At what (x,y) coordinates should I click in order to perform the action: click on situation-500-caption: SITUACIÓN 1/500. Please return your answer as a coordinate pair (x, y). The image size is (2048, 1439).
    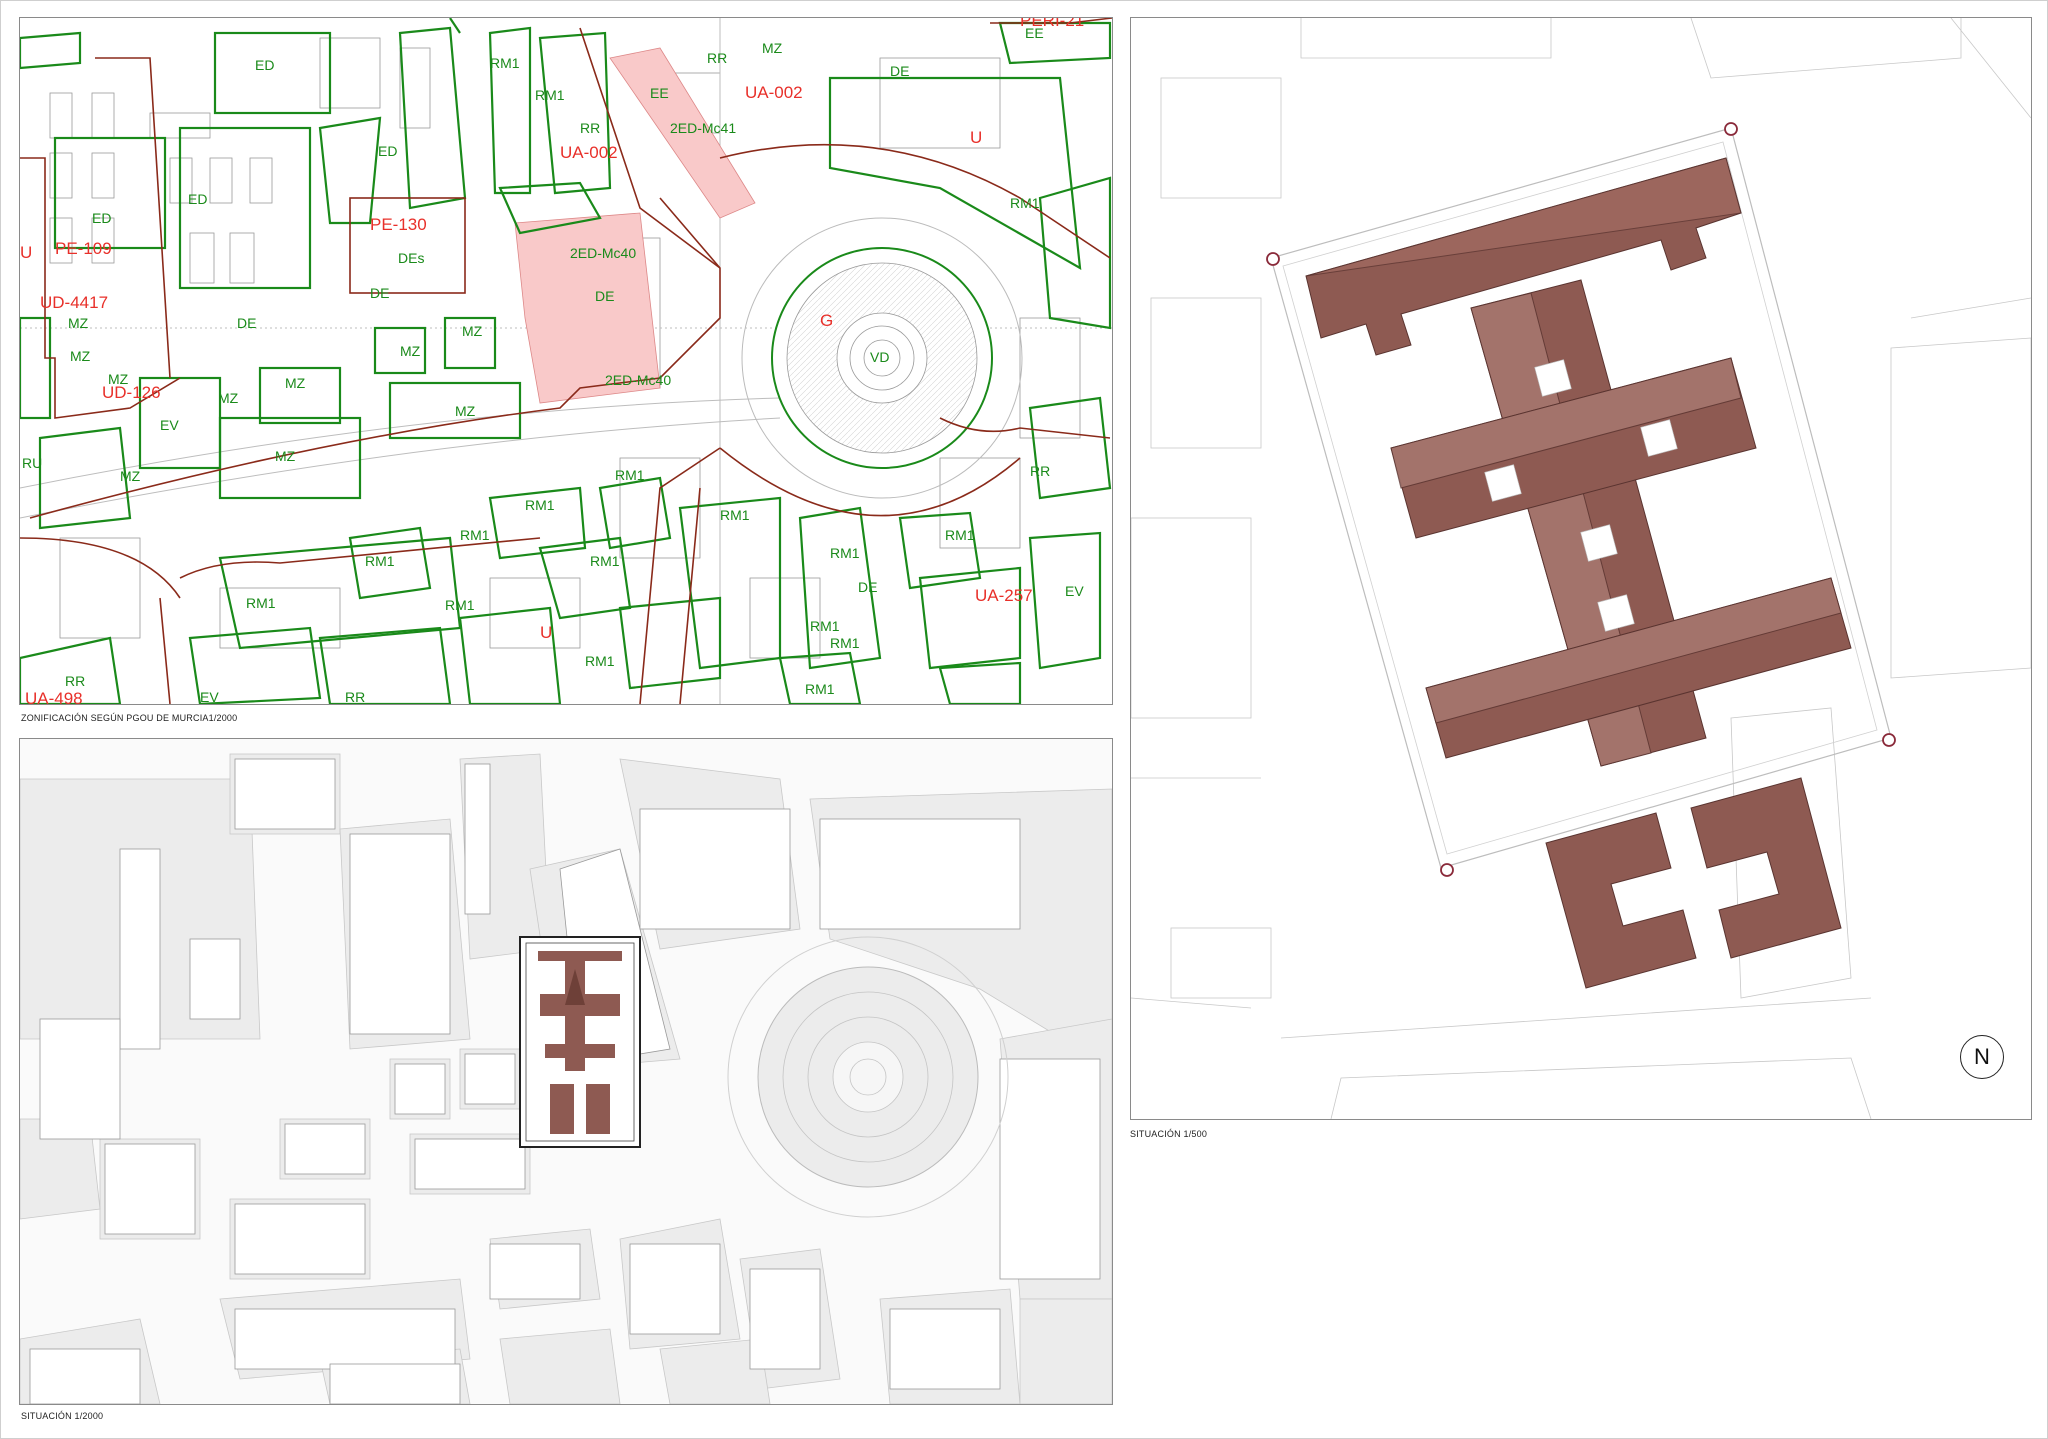
    Looking at the image, I should click on (1169, 1134).